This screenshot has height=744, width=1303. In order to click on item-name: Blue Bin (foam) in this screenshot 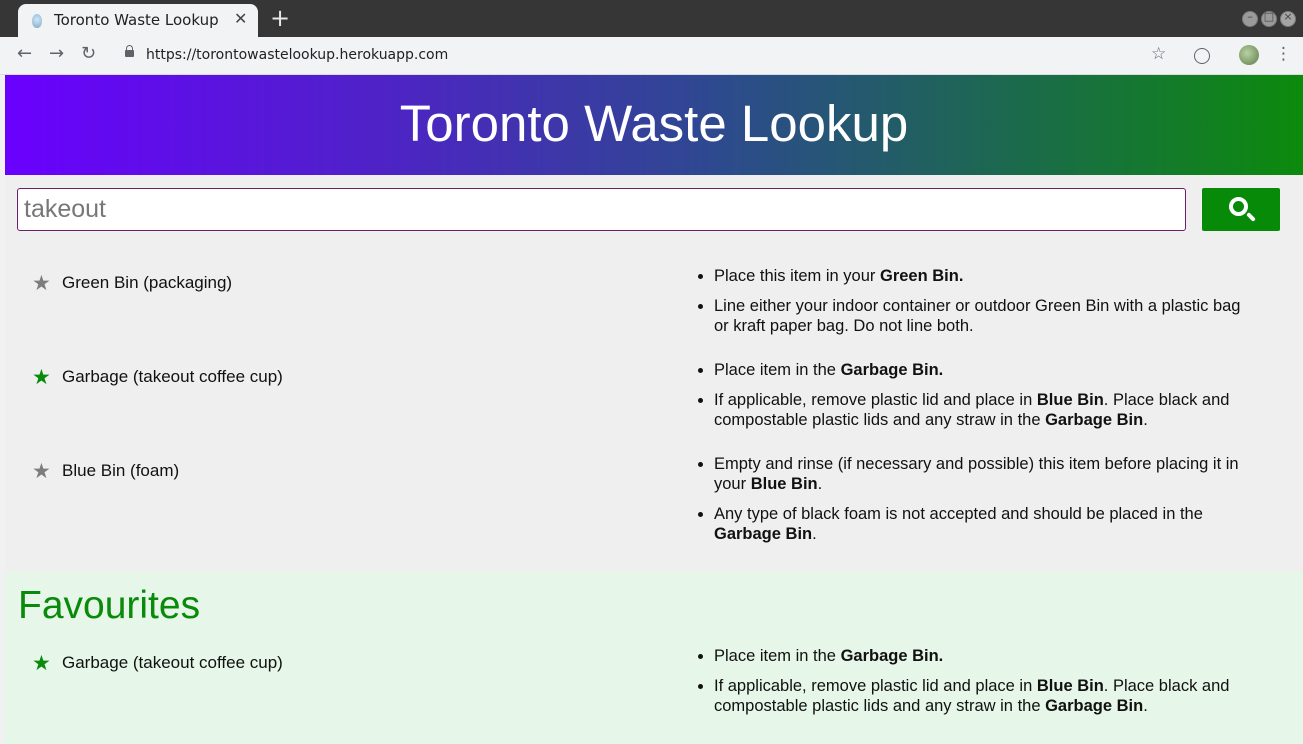, I will do `click(121, 470)`.